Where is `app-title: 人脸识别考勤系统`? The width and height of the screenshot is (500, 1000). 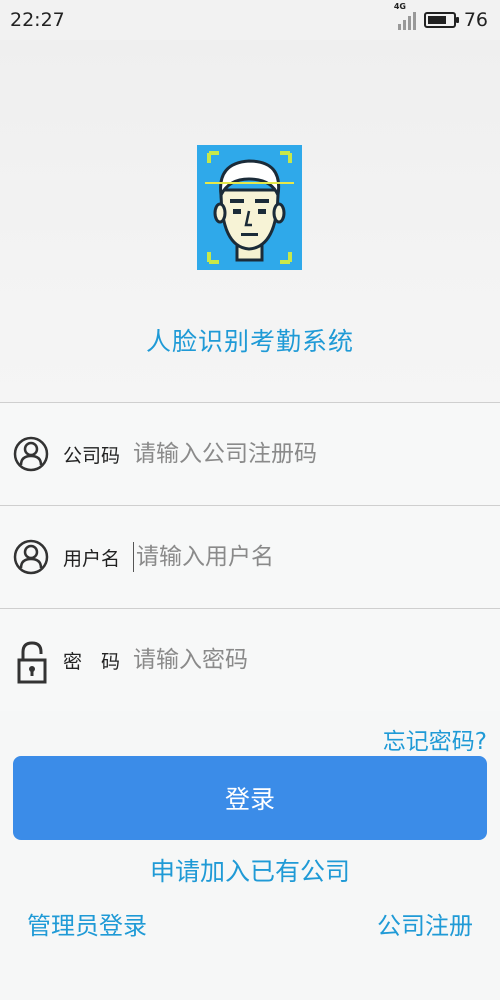
app-title: 人脸识别考勤系统 is located at coordinates (249, 341).